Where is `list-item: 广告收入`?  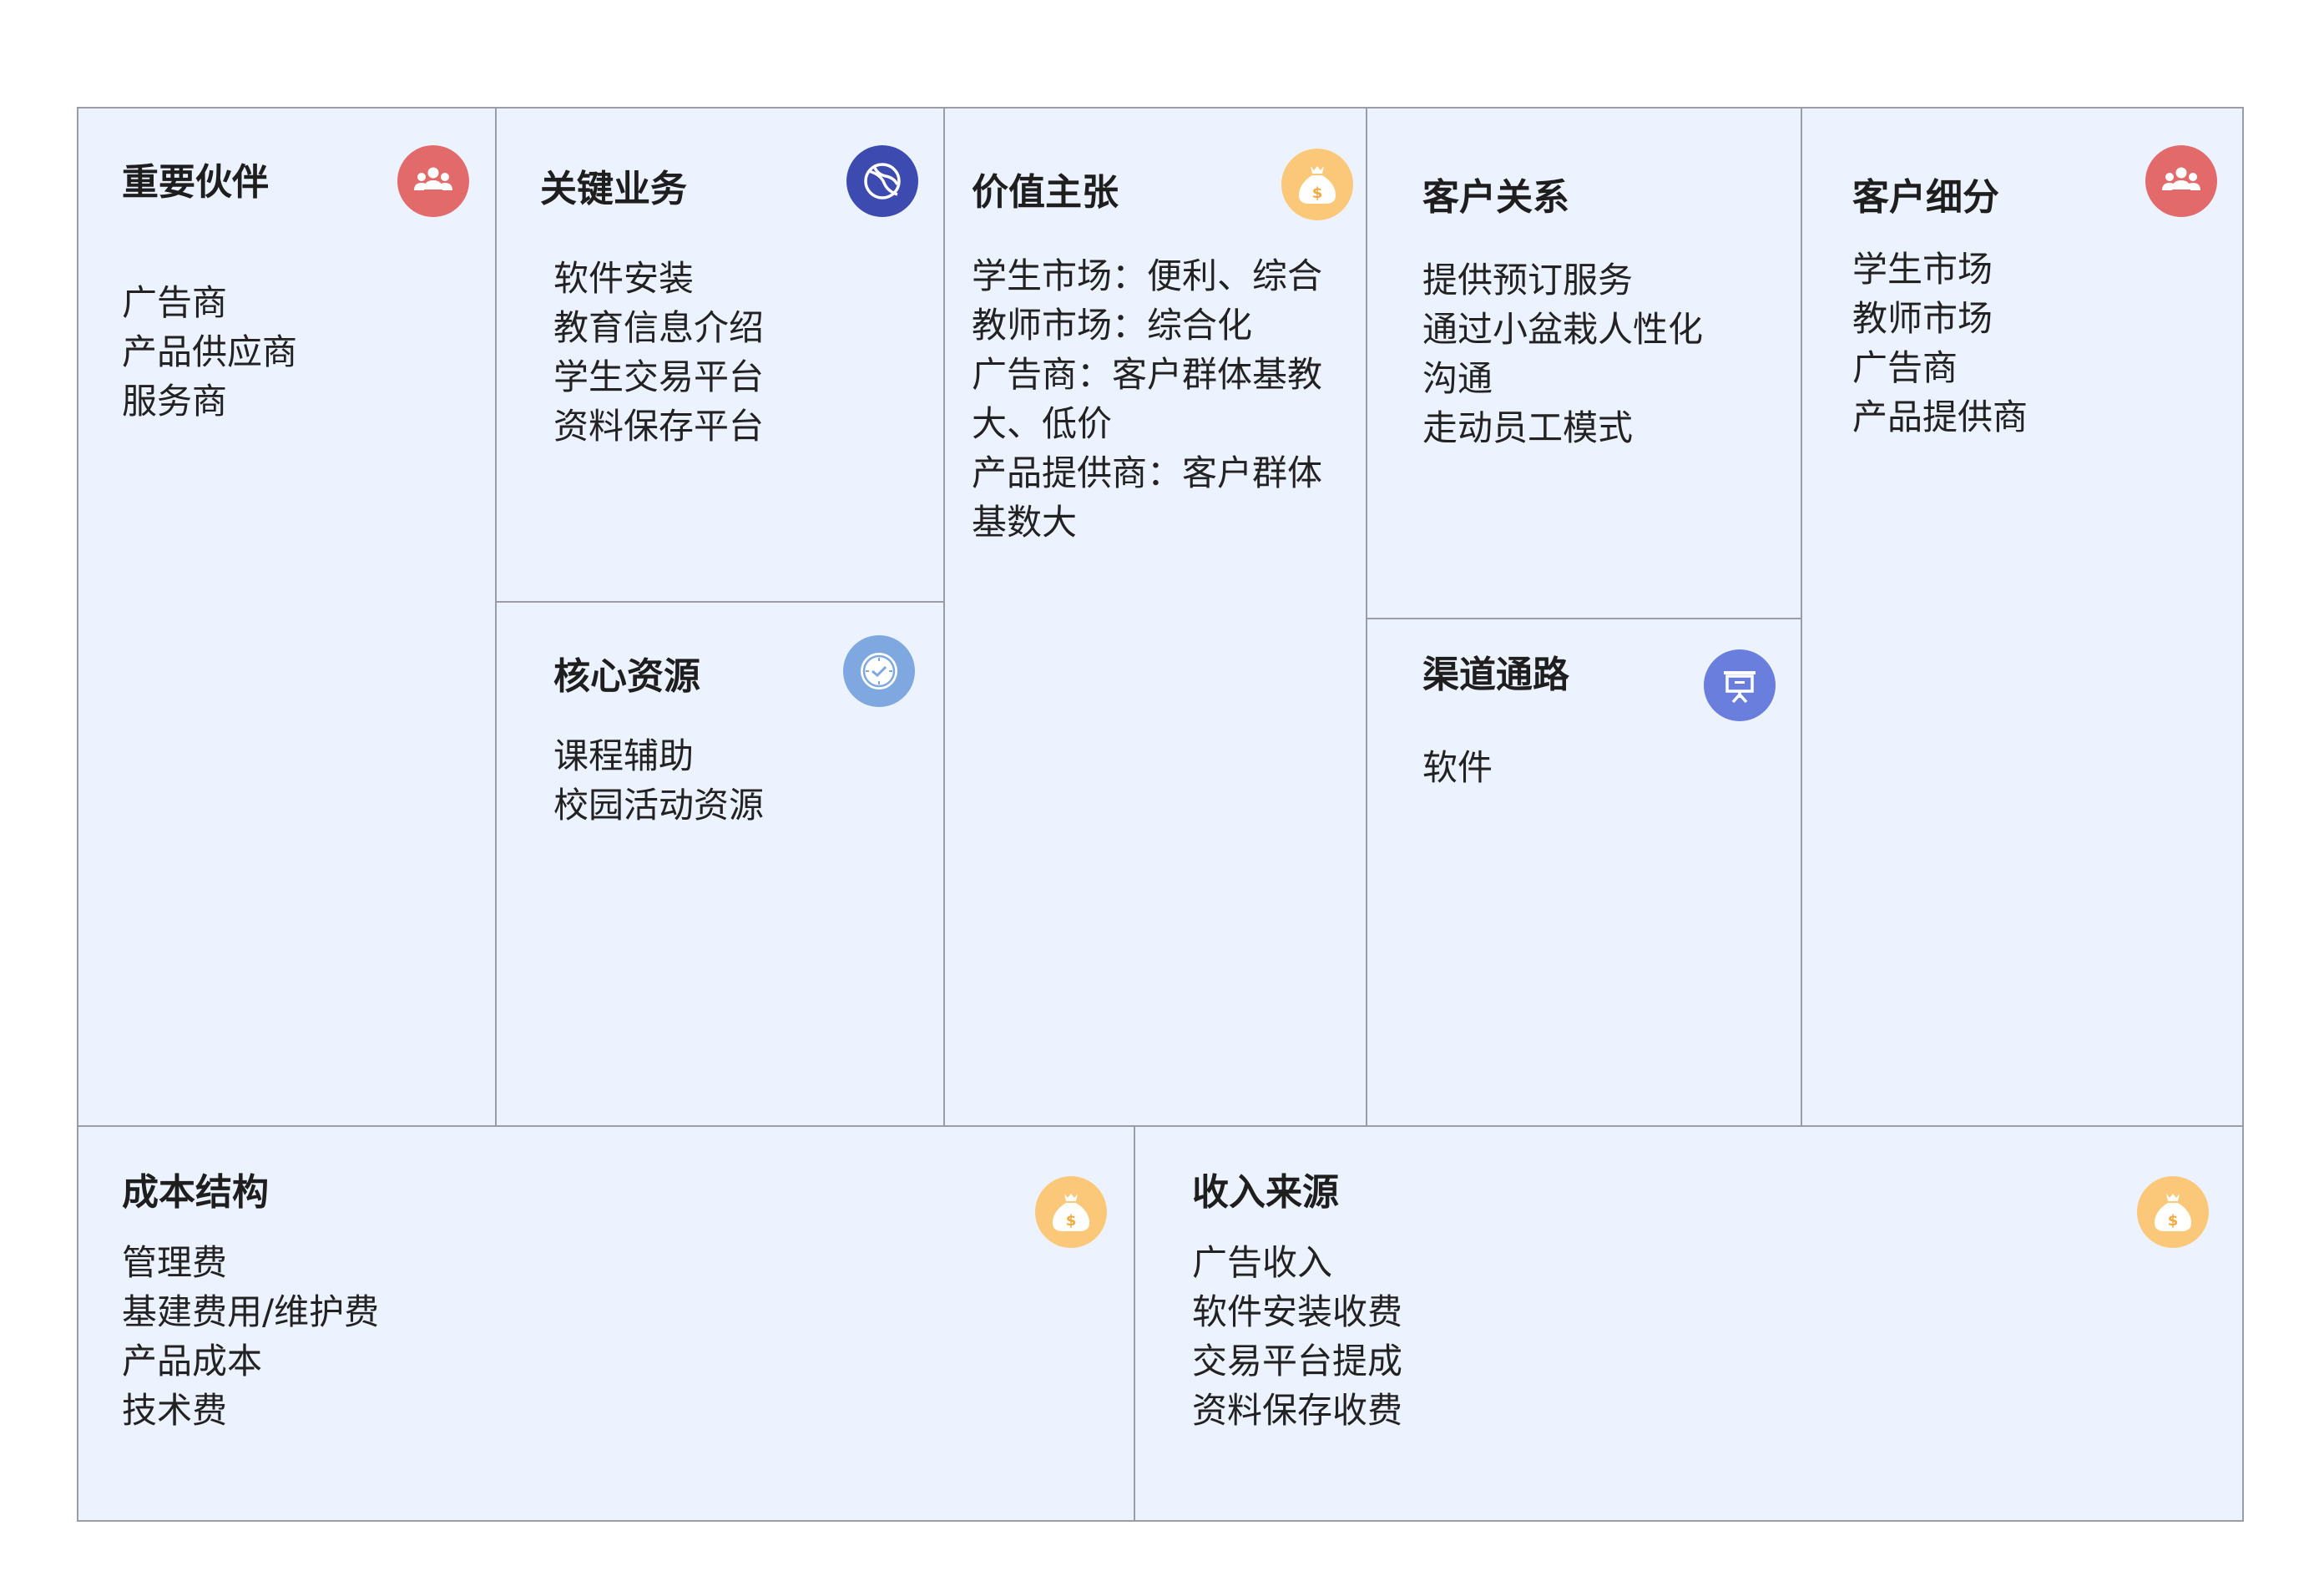
list-item: 广告收入 is located at coordinates (1262, 1262).